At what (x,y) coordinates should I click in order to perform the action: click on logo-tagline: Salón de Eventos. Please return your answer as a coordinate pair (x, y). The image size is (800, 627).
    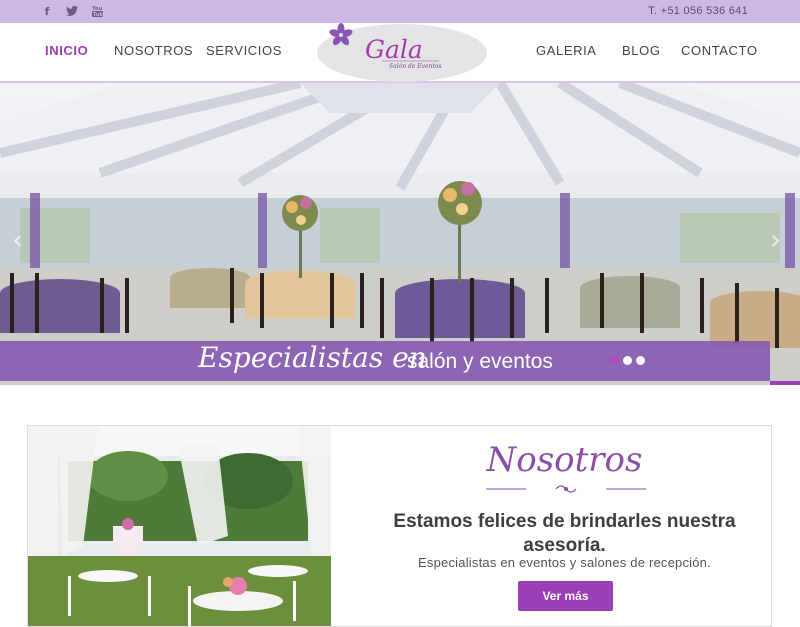
    Looking at the image, I should click on (415, 66).